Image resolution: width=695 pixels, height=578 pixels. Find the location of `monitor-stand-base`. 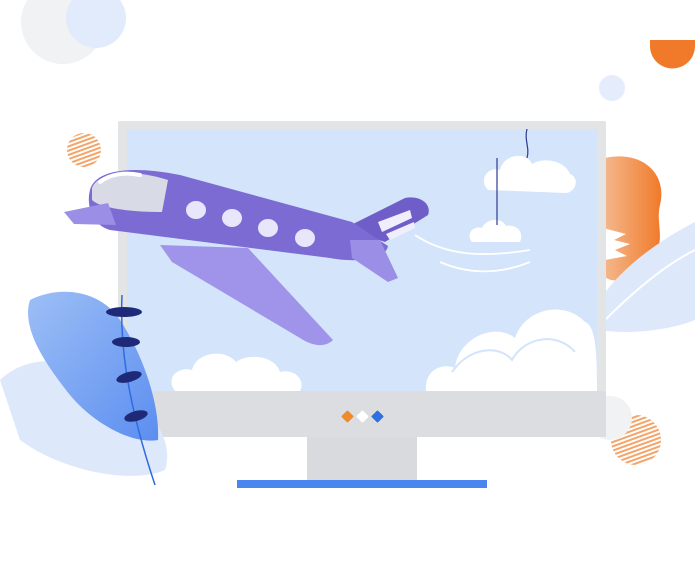

monitor-stand-base is located at coordinates (362, 484).